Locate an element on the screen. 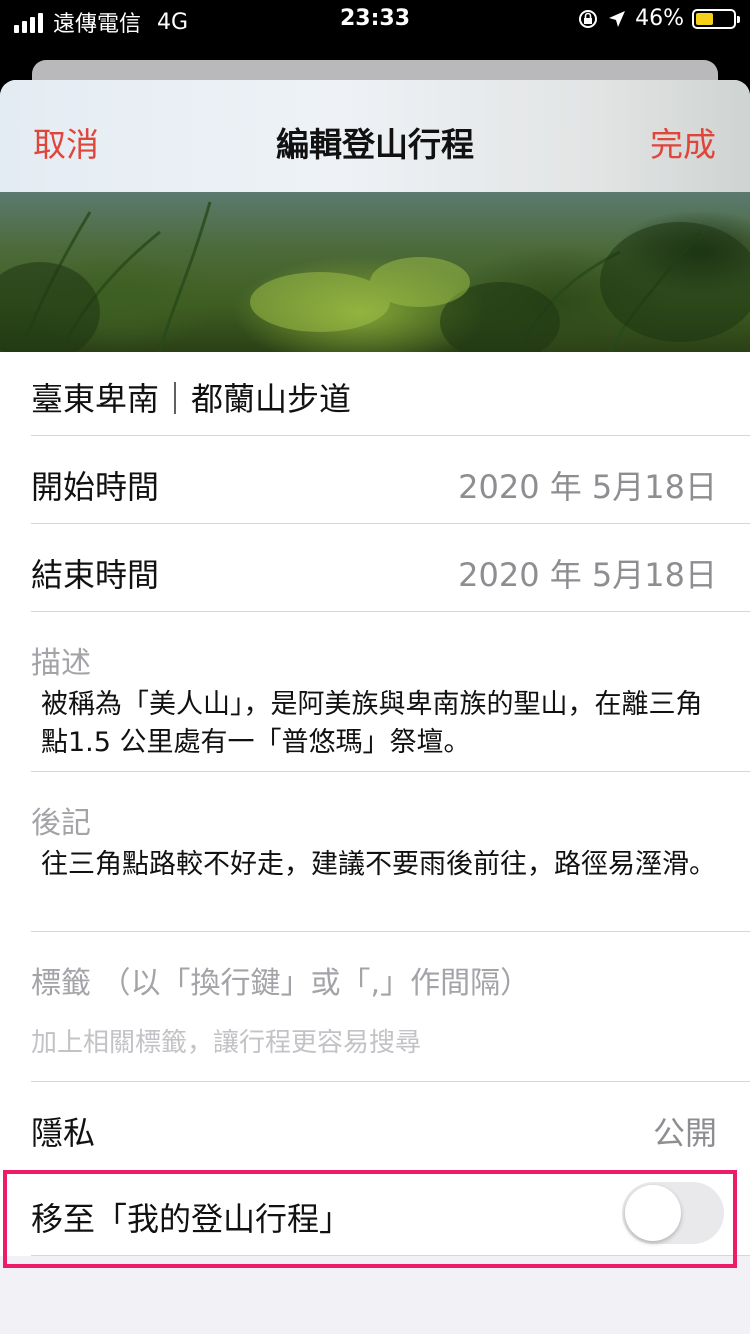  tags-input: 加上相關標籤，讓行程更容易搜尋 is located at coordinates (226, 1040).